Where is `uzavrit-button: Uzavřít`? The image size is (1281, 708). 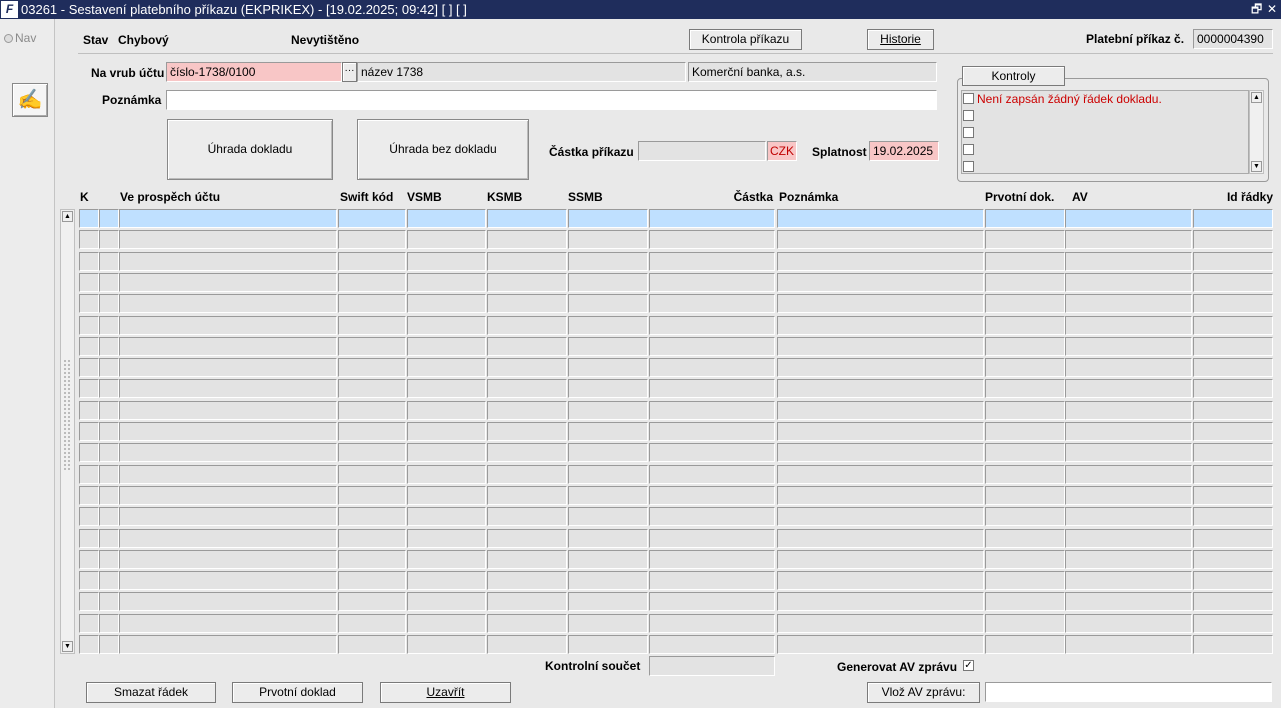 uzavrit-button: Uzavřít is located at coordinates (445, 692).